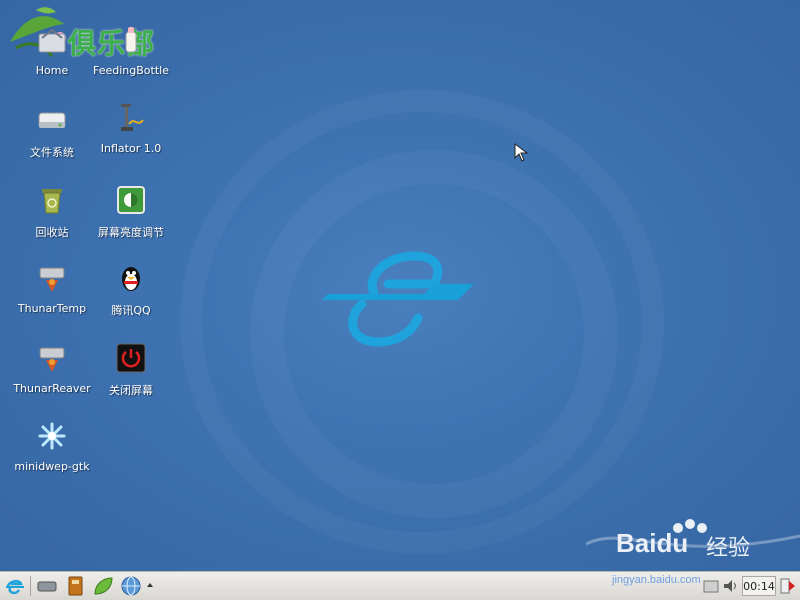 Image resolution: width=800 pixels, height=600 pixels. I want to click on tray-keyboard-icon, so click(711, 586).